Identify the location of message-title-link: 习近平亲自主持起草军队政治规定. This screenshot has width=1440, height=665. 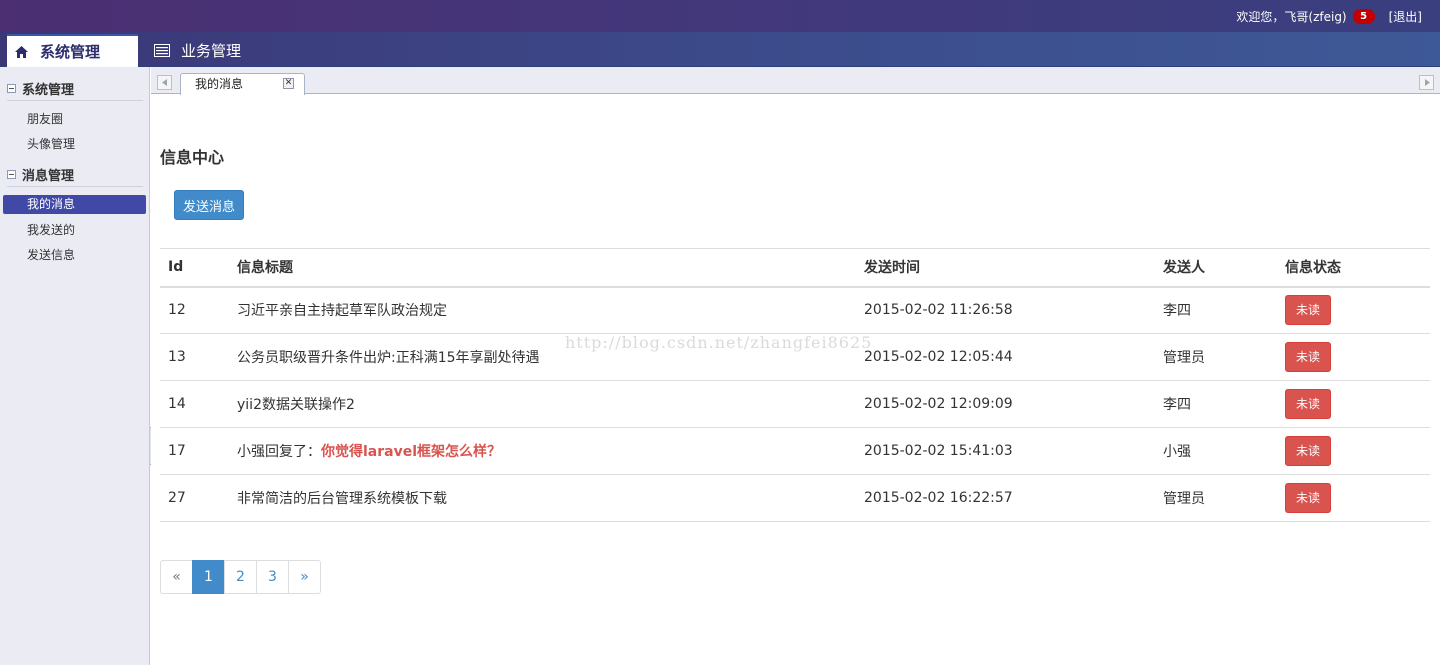
(342, 311).